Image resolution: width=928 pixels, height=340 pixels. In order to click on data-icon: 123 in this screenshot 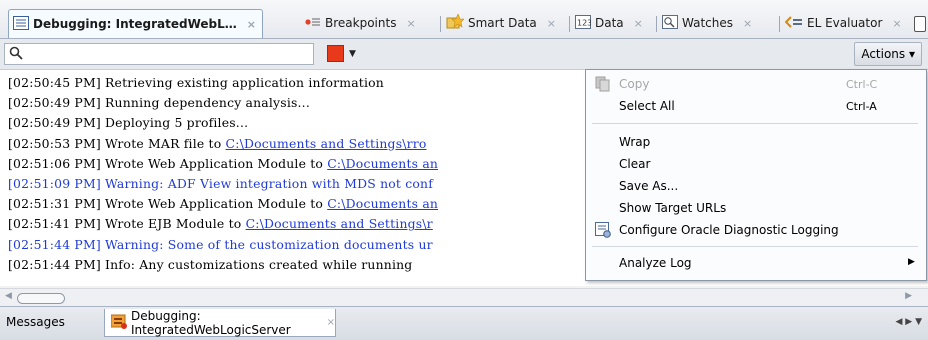, I will do `click(583, 23)`.